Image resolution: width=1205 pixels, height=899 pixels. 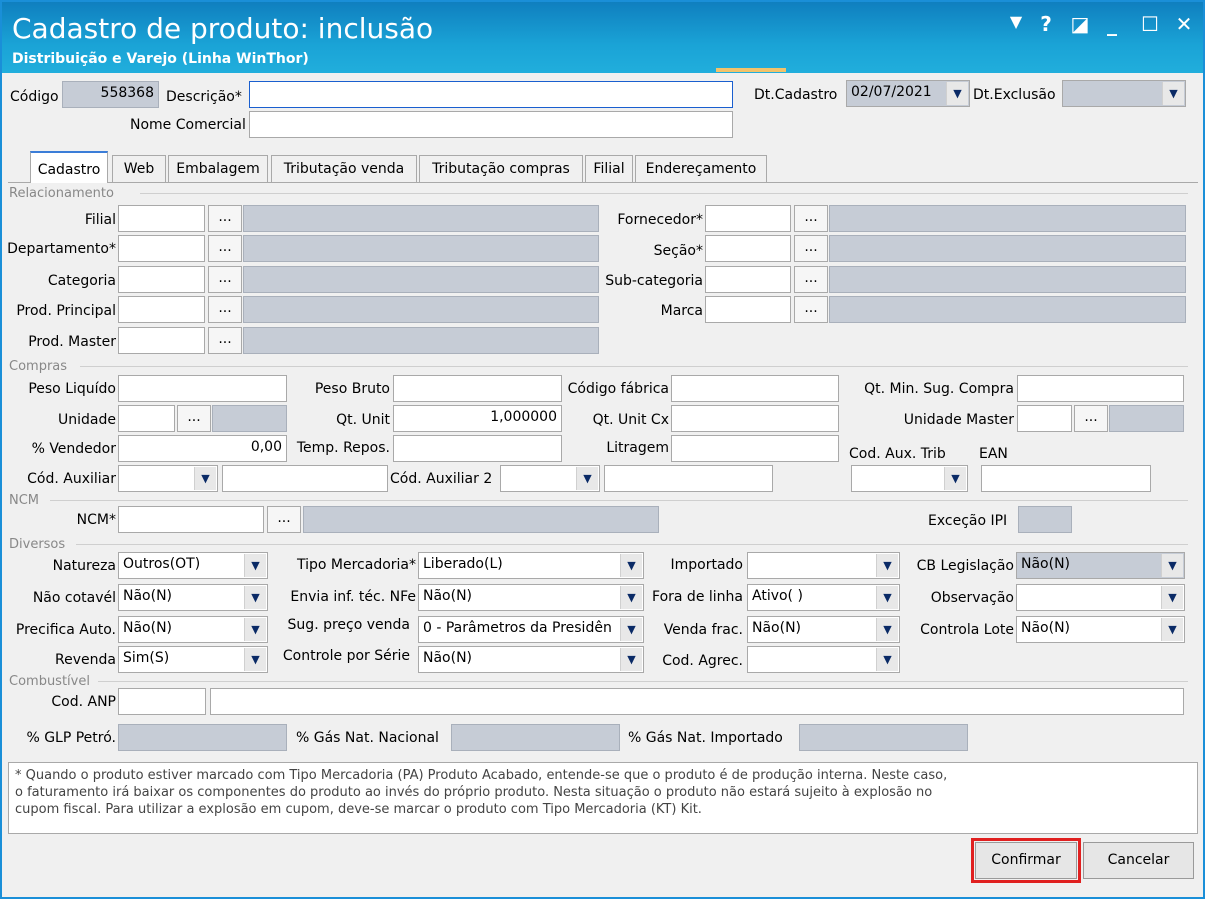 I want to click on qt-min-label: Qt. Min. Sug. Compra, so click(x=939, y=389).